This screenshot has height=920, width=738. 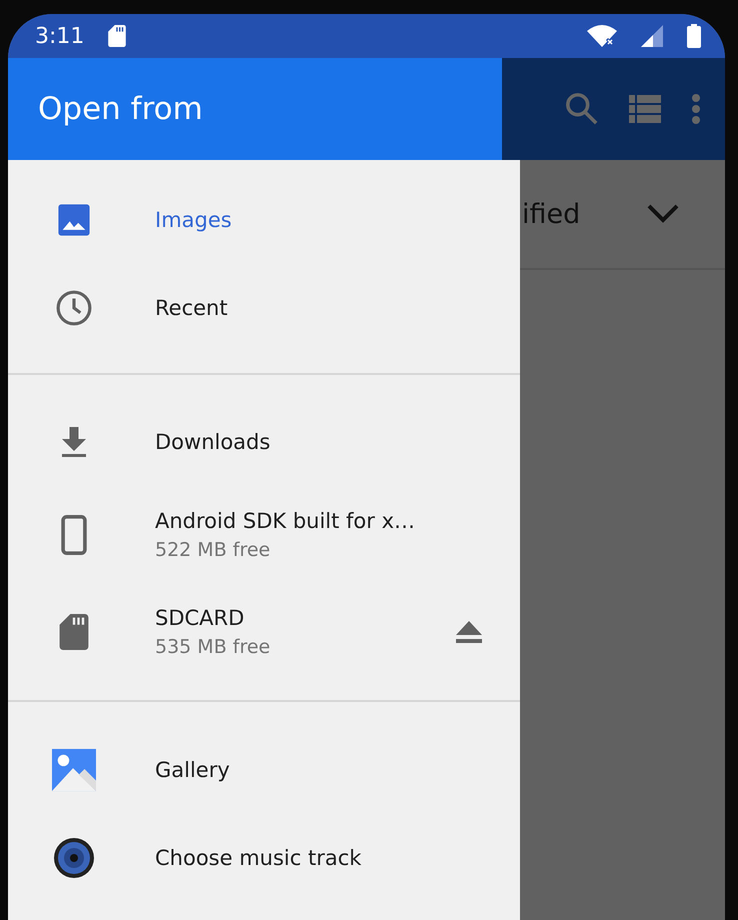 What do you see at coordinates (582, 109) in the screenshot?
I see `search-icon` at bounding box center [582, 109].